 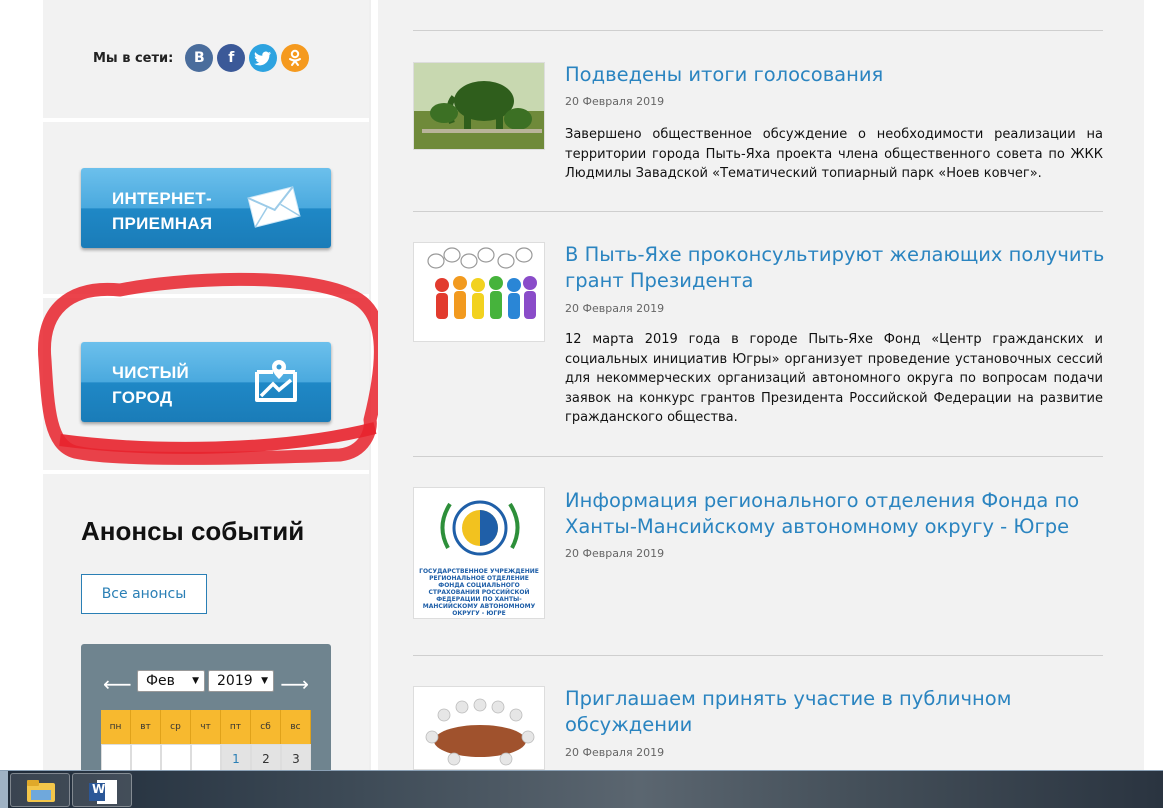 What do you see at coordinates (99, 789) in the screenshot?
I see `word-glyph: W` at bounding box center [99, 789].